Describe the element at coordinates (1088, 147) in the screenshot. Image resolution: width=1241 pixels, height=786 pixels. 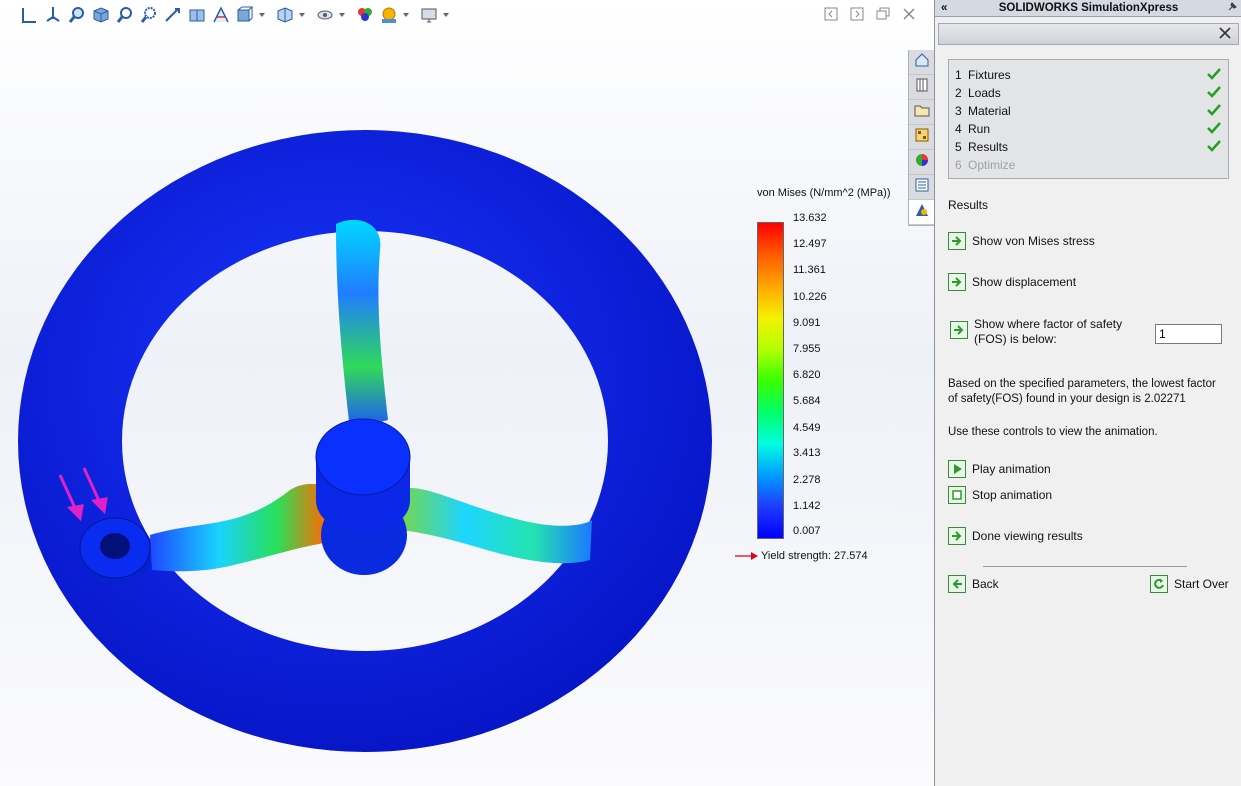
I see `step-results: 5 Results` at that location.